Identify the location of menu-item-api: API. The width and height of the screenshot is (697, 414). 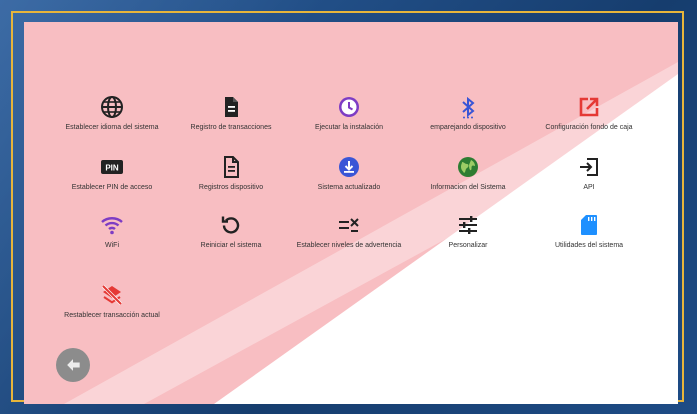
(589, 173).